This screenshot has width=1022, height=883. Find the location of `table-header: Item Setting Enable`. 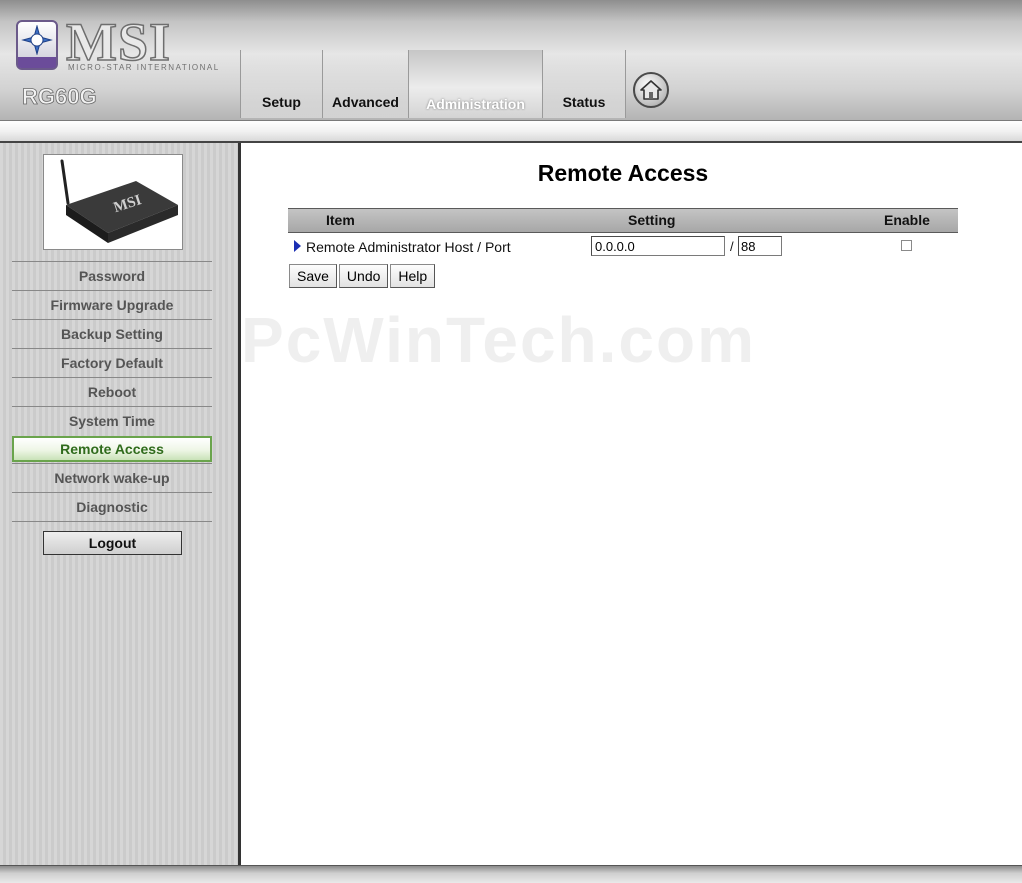

table-header: Item Setting Enable is located at coordinates (623, 220).